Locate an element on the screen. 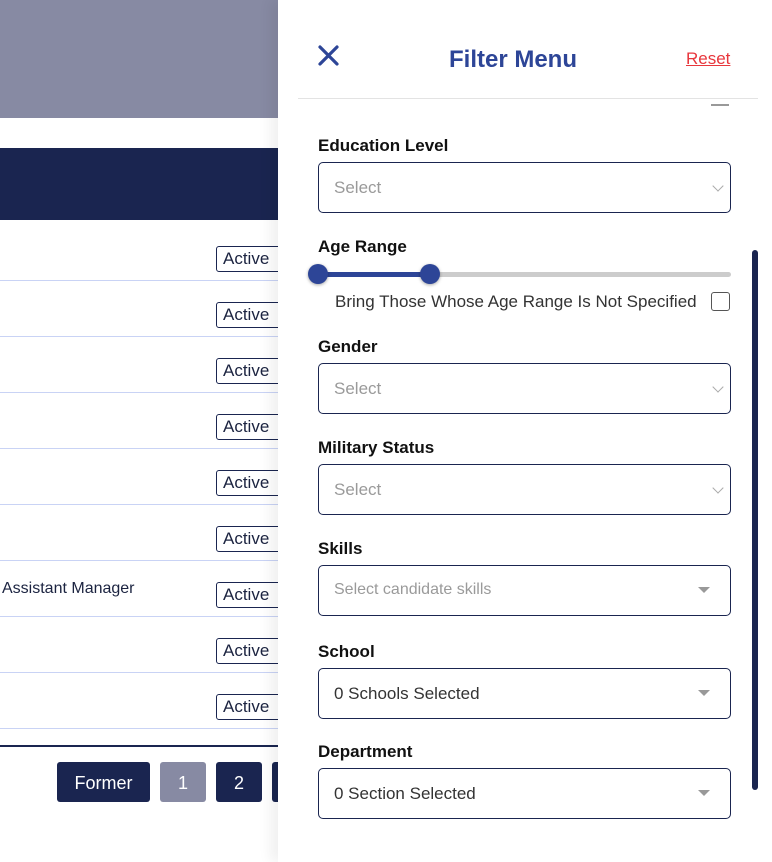 This screenshot has height=862, width=772. military-status-select: Select is located at coordinates (524, 489).